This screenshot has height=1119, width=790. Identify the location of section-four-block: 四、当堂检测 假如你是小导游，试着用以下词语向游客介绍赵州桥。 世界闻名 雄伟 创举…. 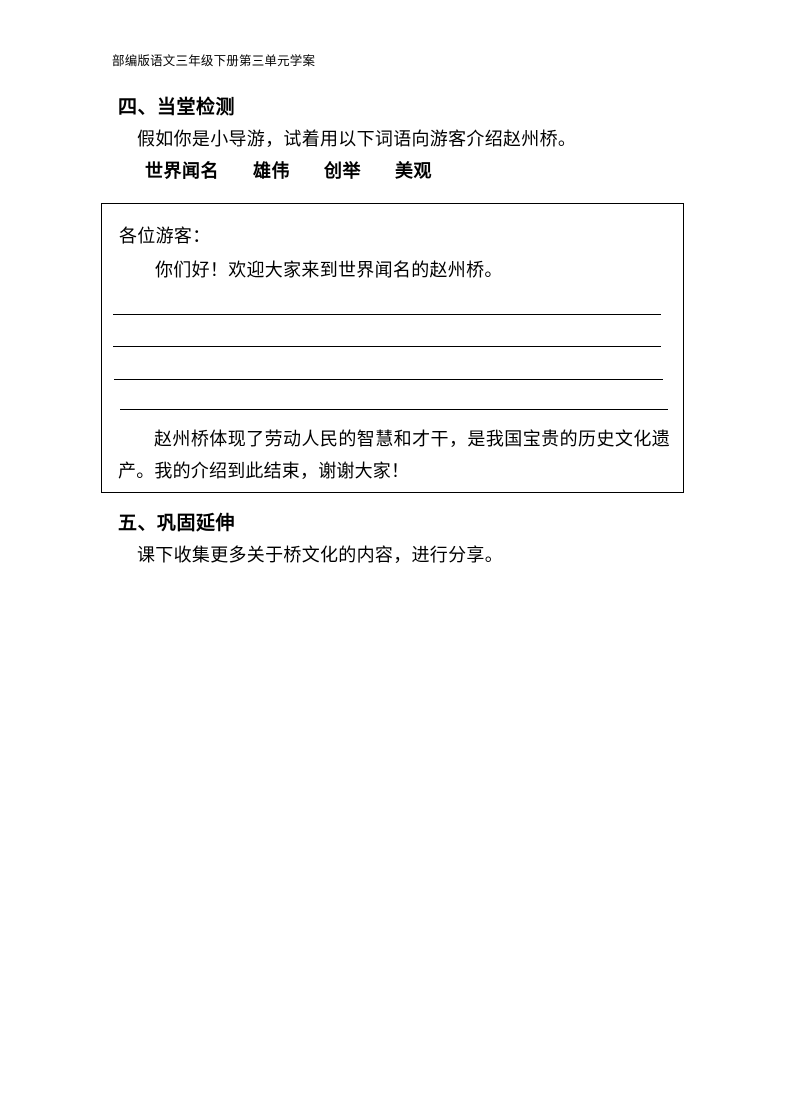
(401, 140).